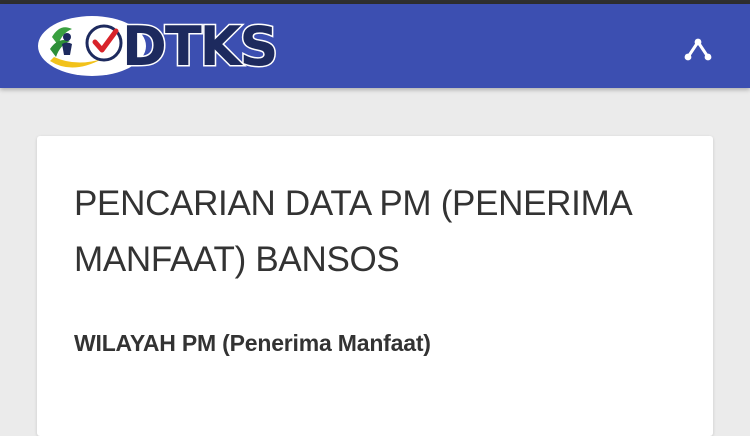 The image size is (750, 436). What do you see at coordinates (252, 343) in the screenshot?
I see `region-section-label: WILAYAH PM (Penerima Manfaat)` at bounding box center [252, 343].